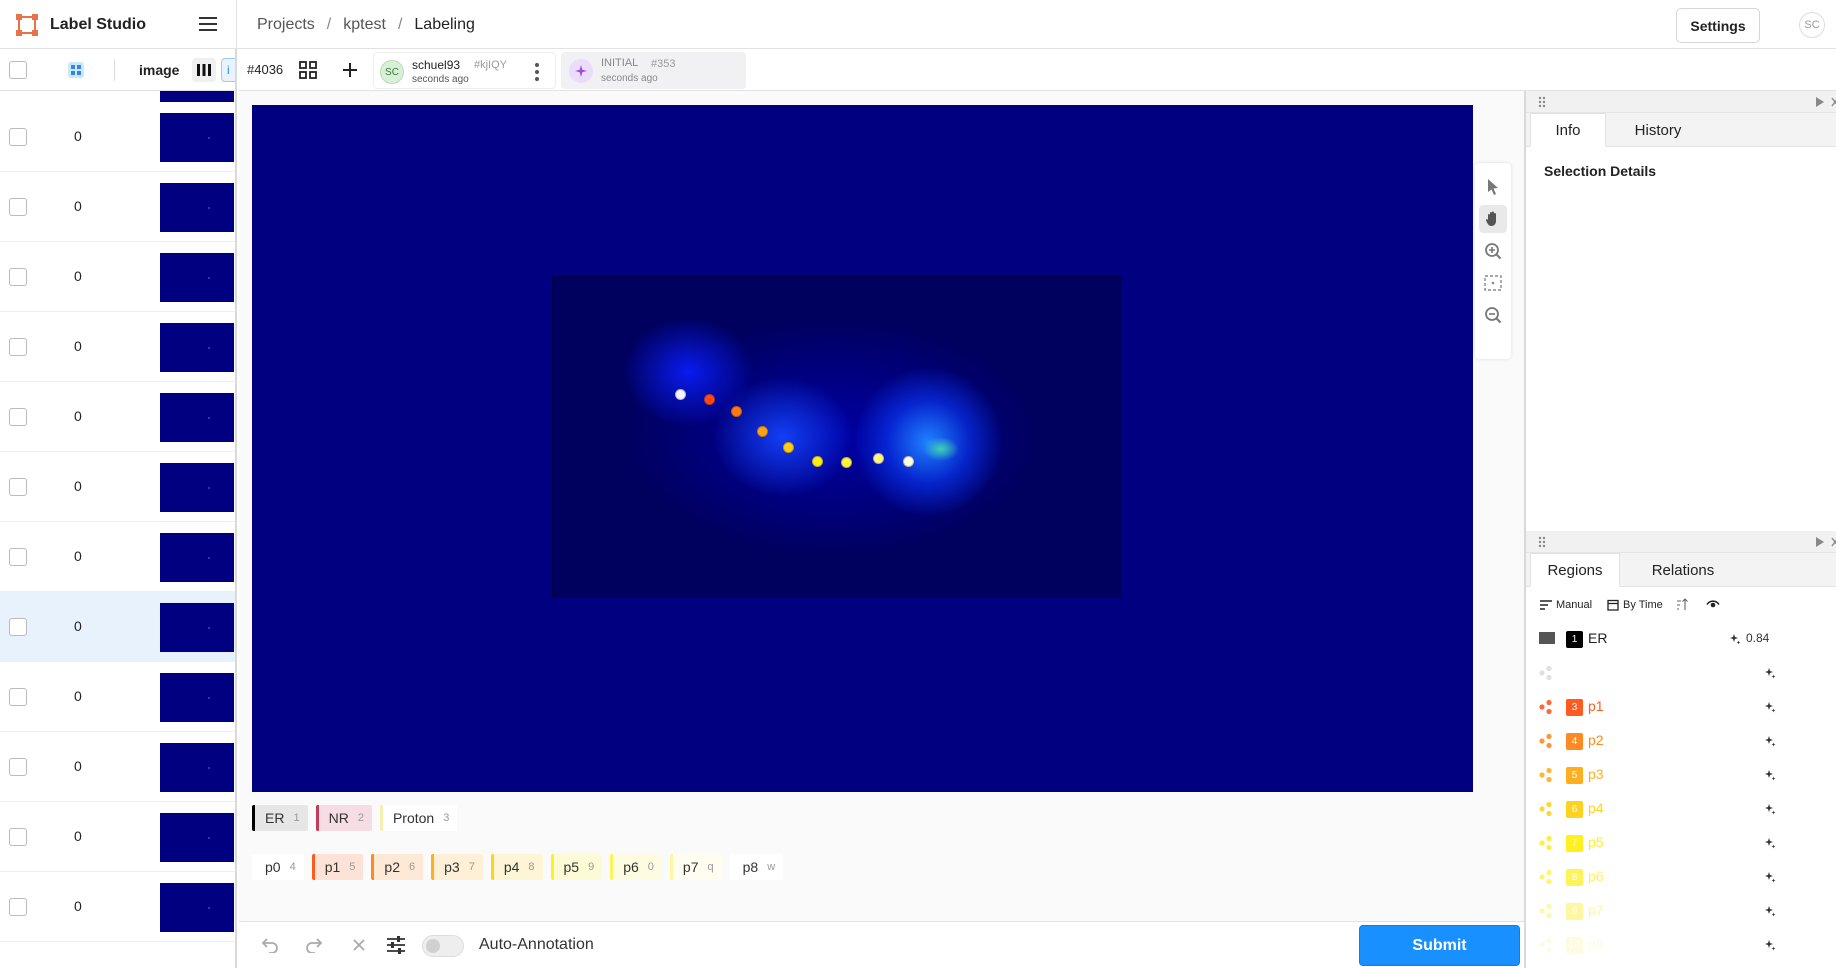  Describe the element at coordinates (1718, 25) in the screenshot. I see `settings-button: Settings` at that location.